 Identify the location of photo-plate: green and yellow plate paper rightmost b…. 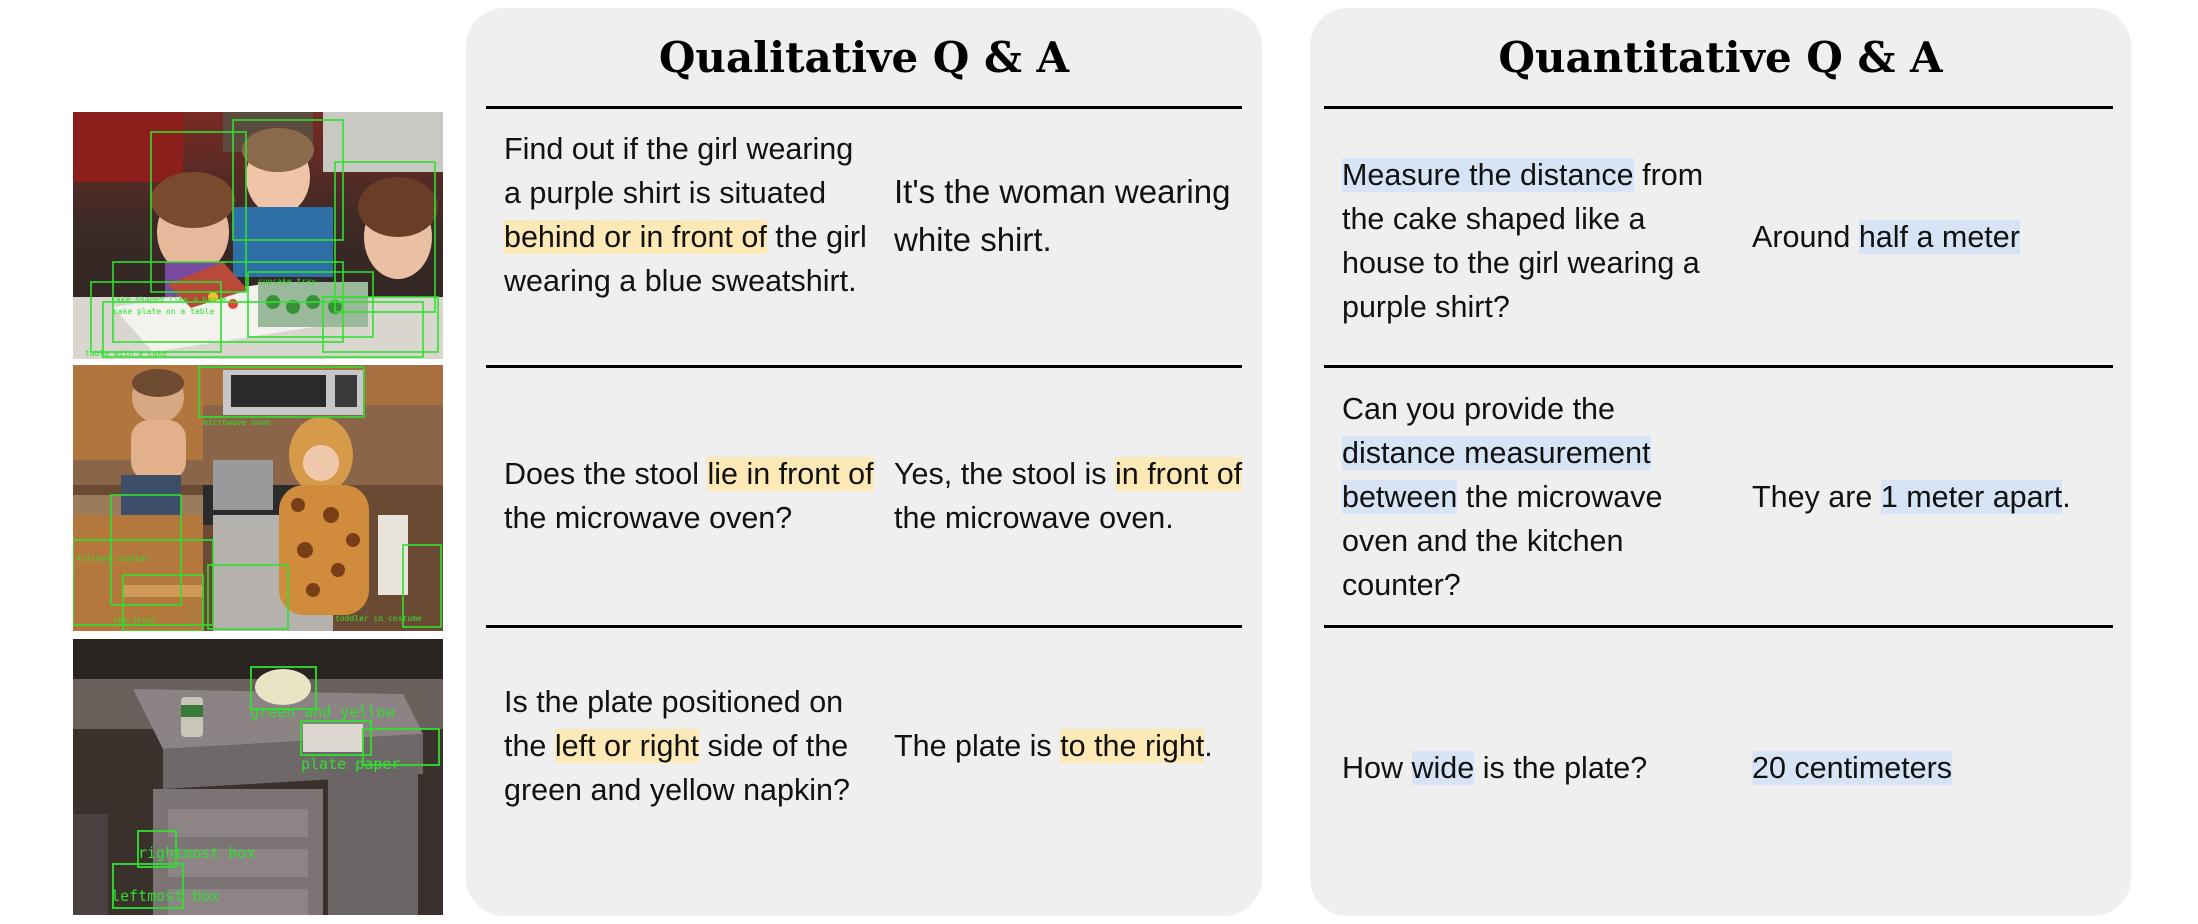
(258, 777).